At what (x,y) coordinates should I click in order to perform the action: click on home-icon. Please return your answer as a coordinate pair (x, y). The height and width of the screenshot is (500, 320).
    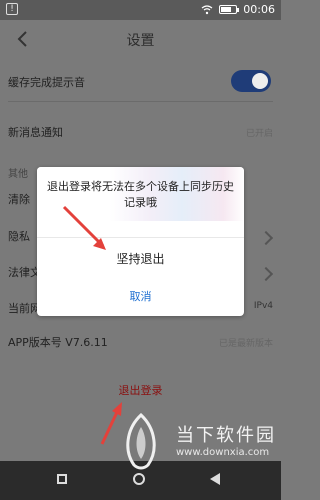
    Looking at the image, I should click on (139, 479).